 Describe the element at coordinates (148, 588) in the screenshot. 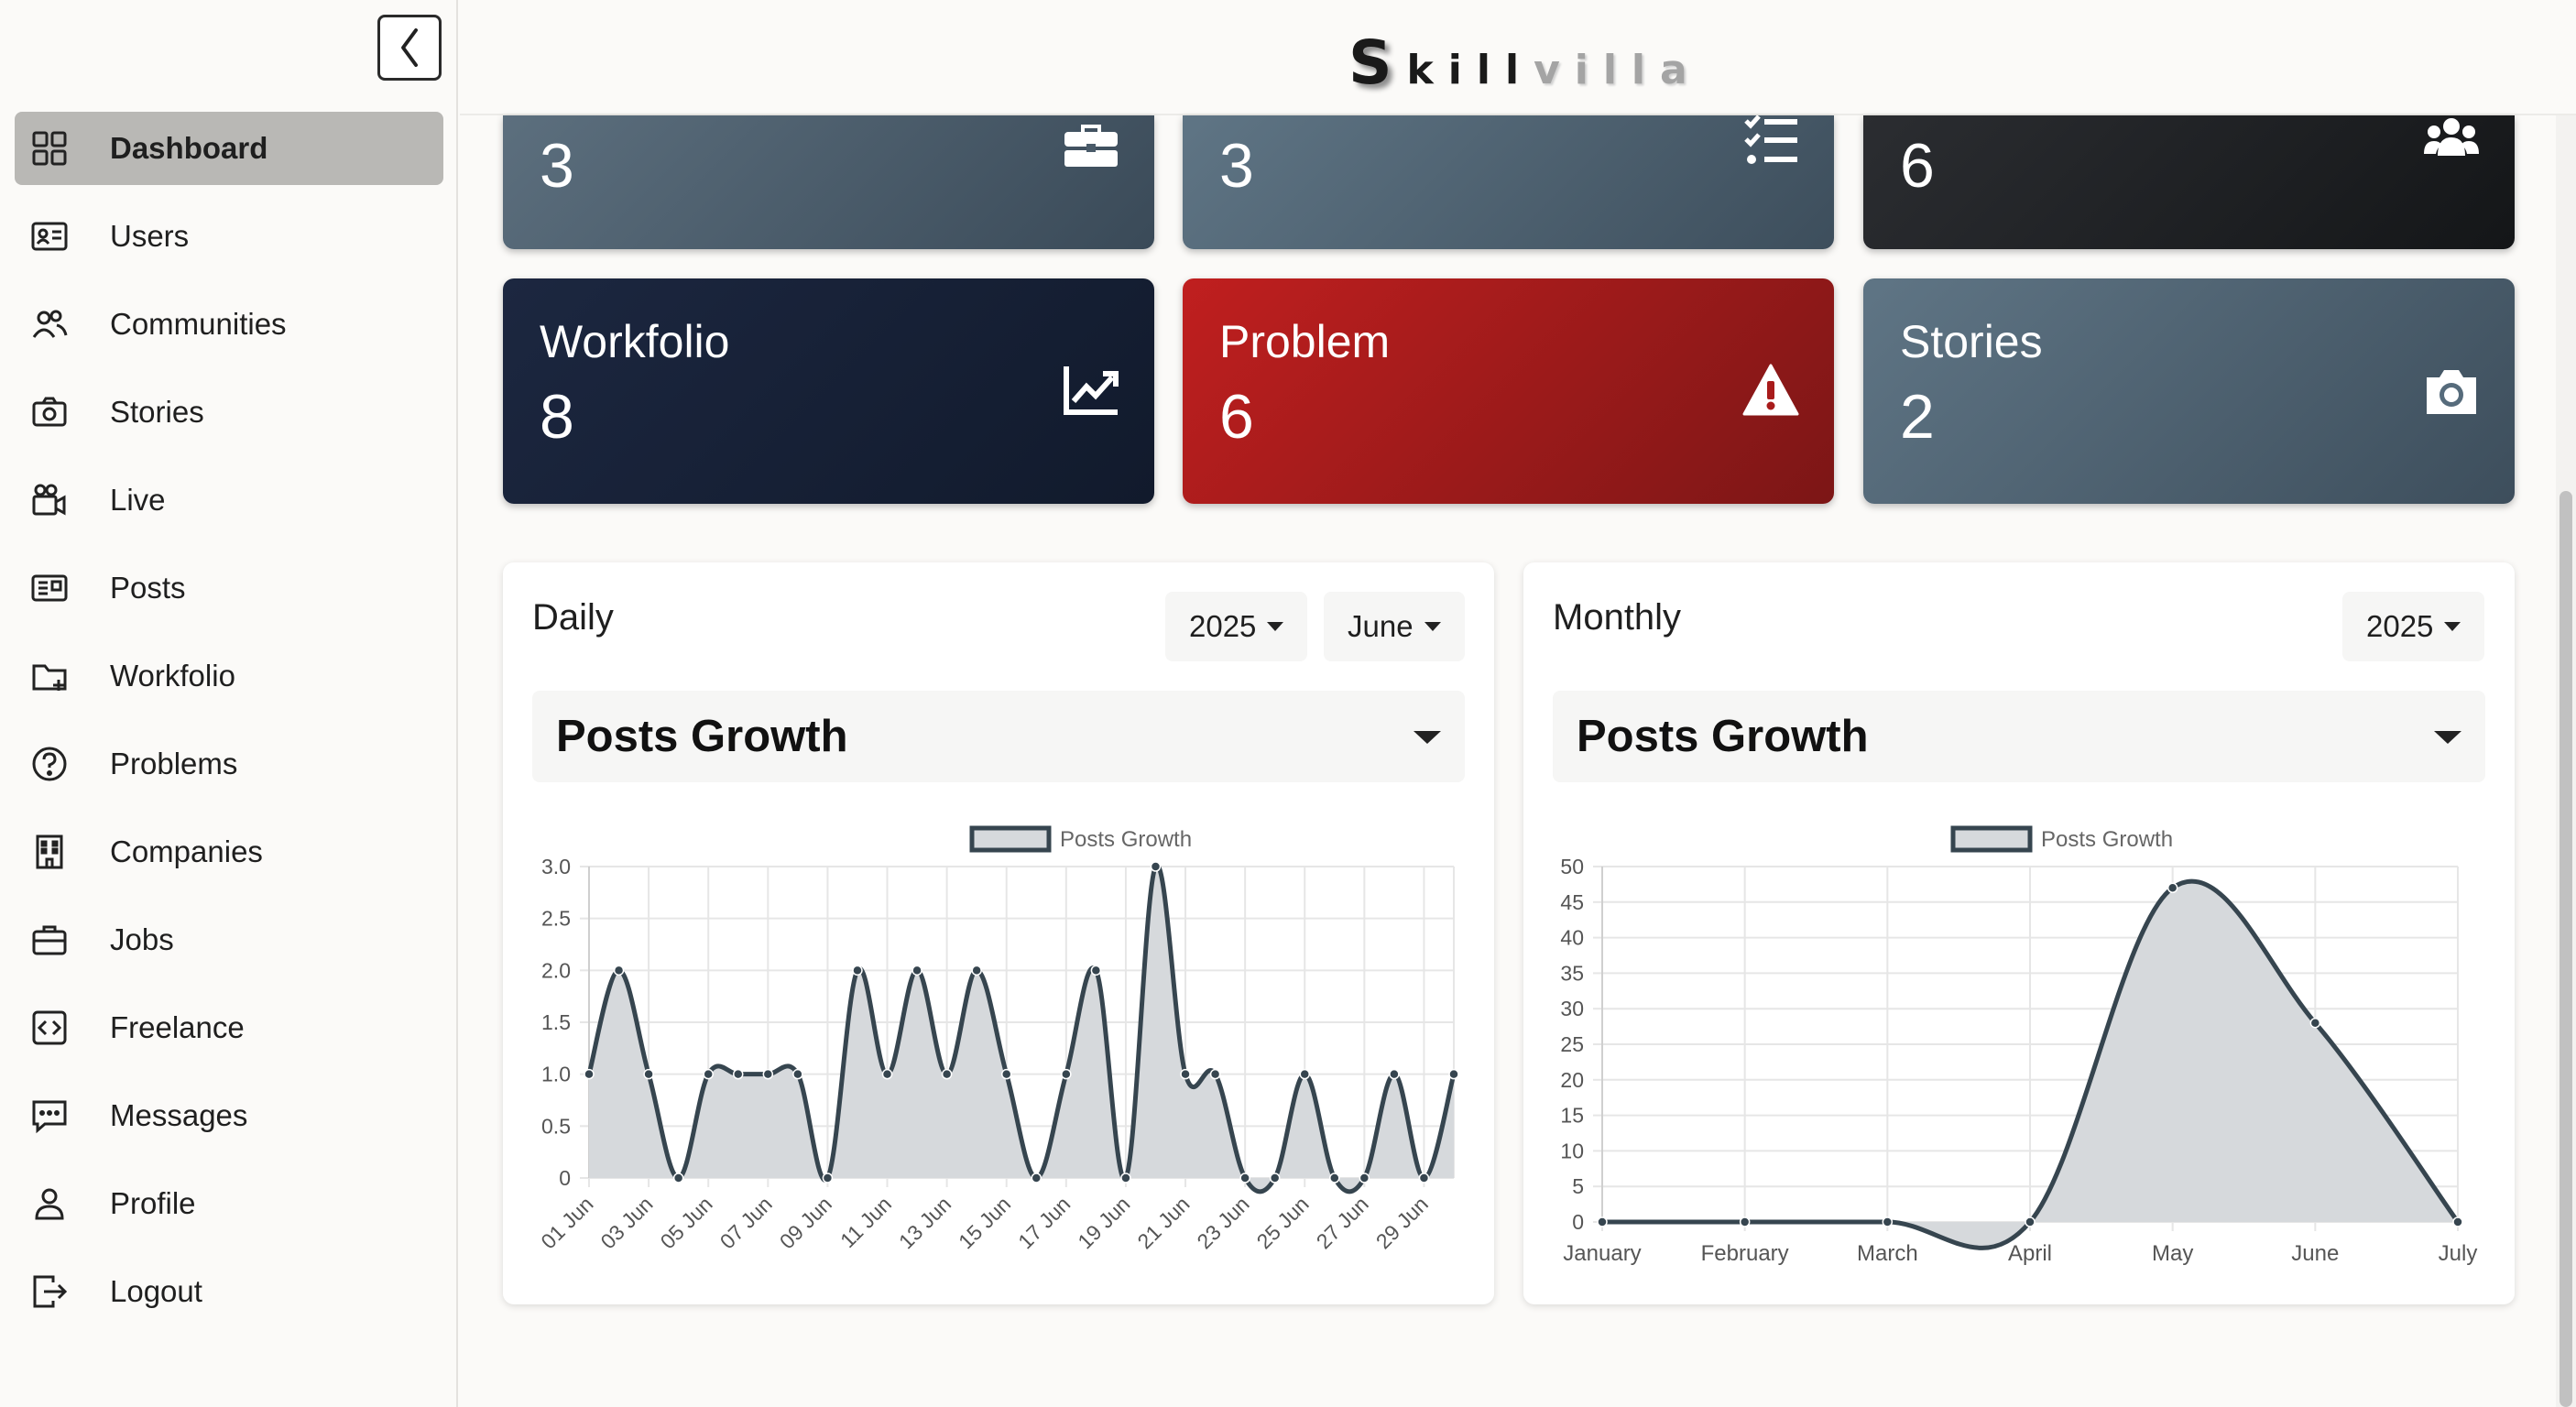

I see `sidebar-item-label: Posts` at that location.